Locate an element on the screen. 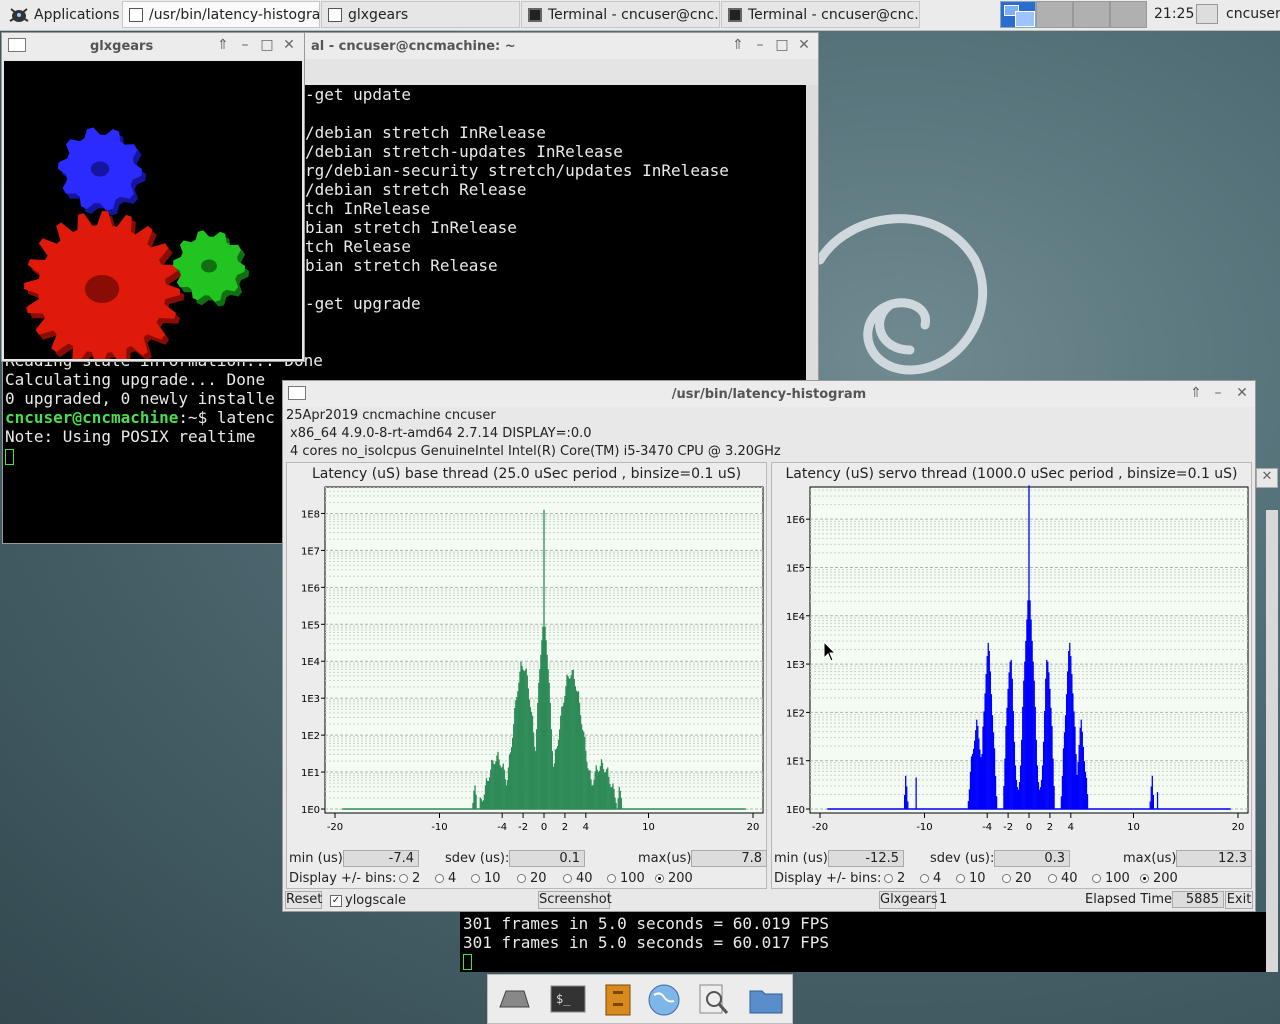  bins-option-label: 10 is located at coordinates (492, 878).